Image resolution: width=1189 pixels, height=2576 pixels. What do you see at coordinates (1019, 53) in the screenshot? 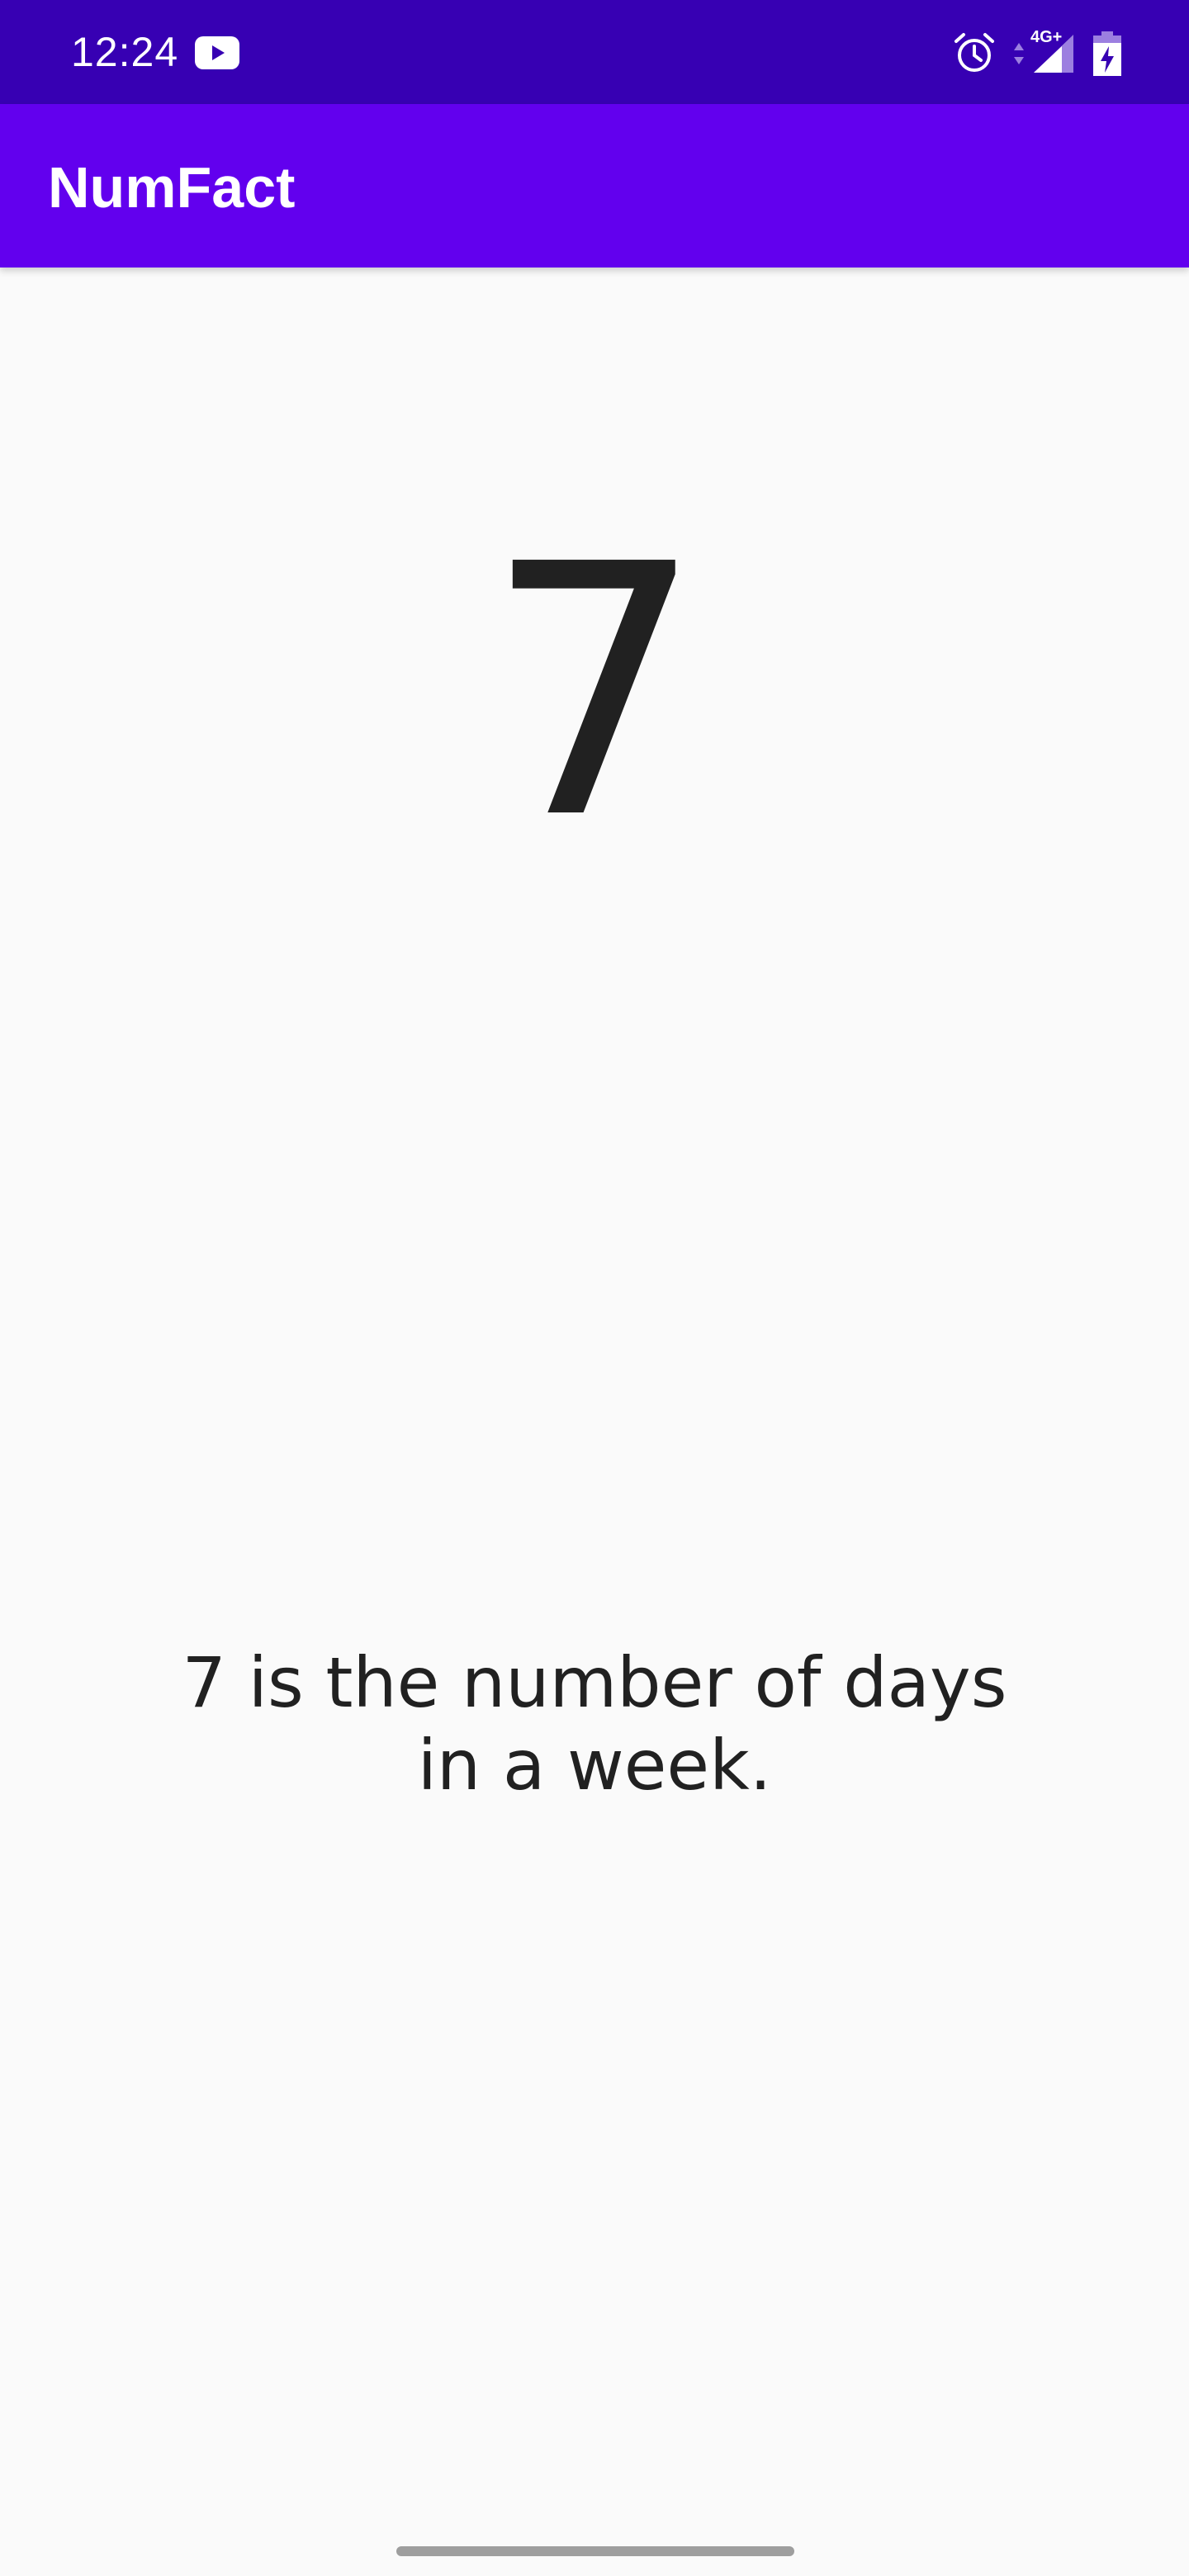
I see `data-arrows-icon` at bounding box center [1019, 53].